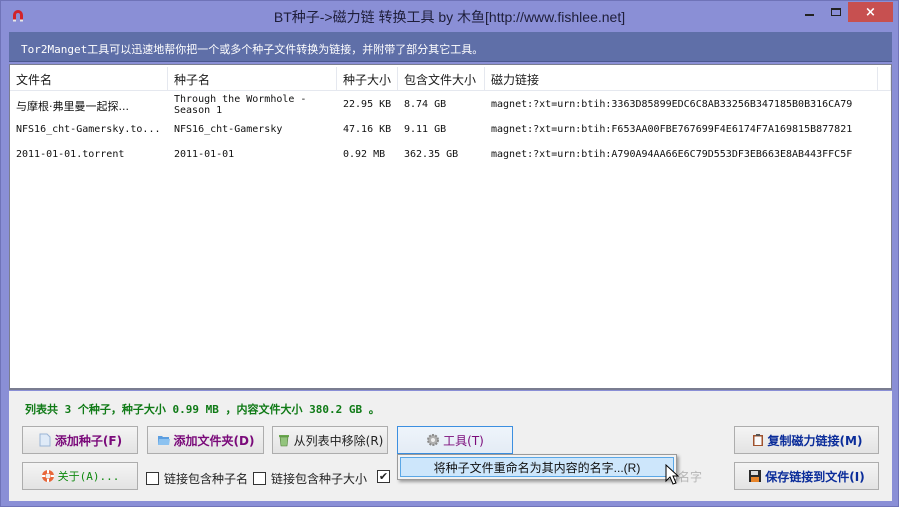 The height and width of the screenshot is (507, 899). I want to click on third-option-checkbox: ✔, so click(383, 476).